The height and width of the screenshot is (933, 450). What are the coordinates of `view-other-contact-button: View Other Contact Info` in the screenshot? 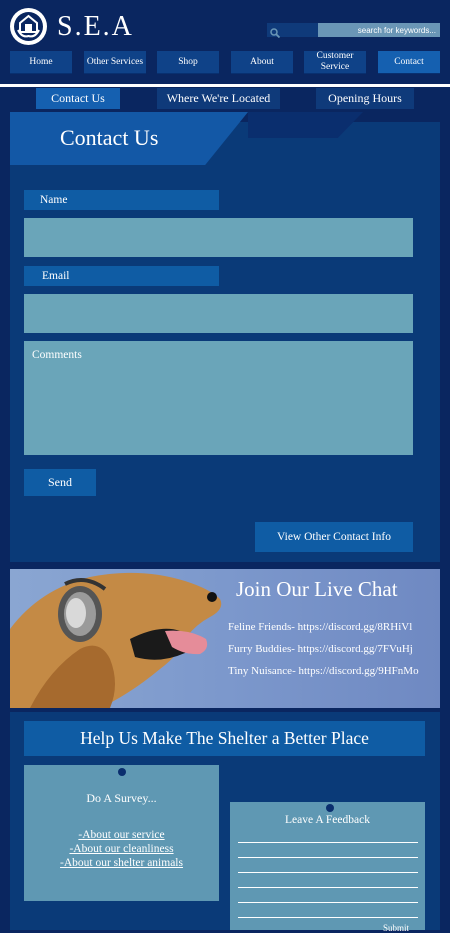 It's located at (334, 537).